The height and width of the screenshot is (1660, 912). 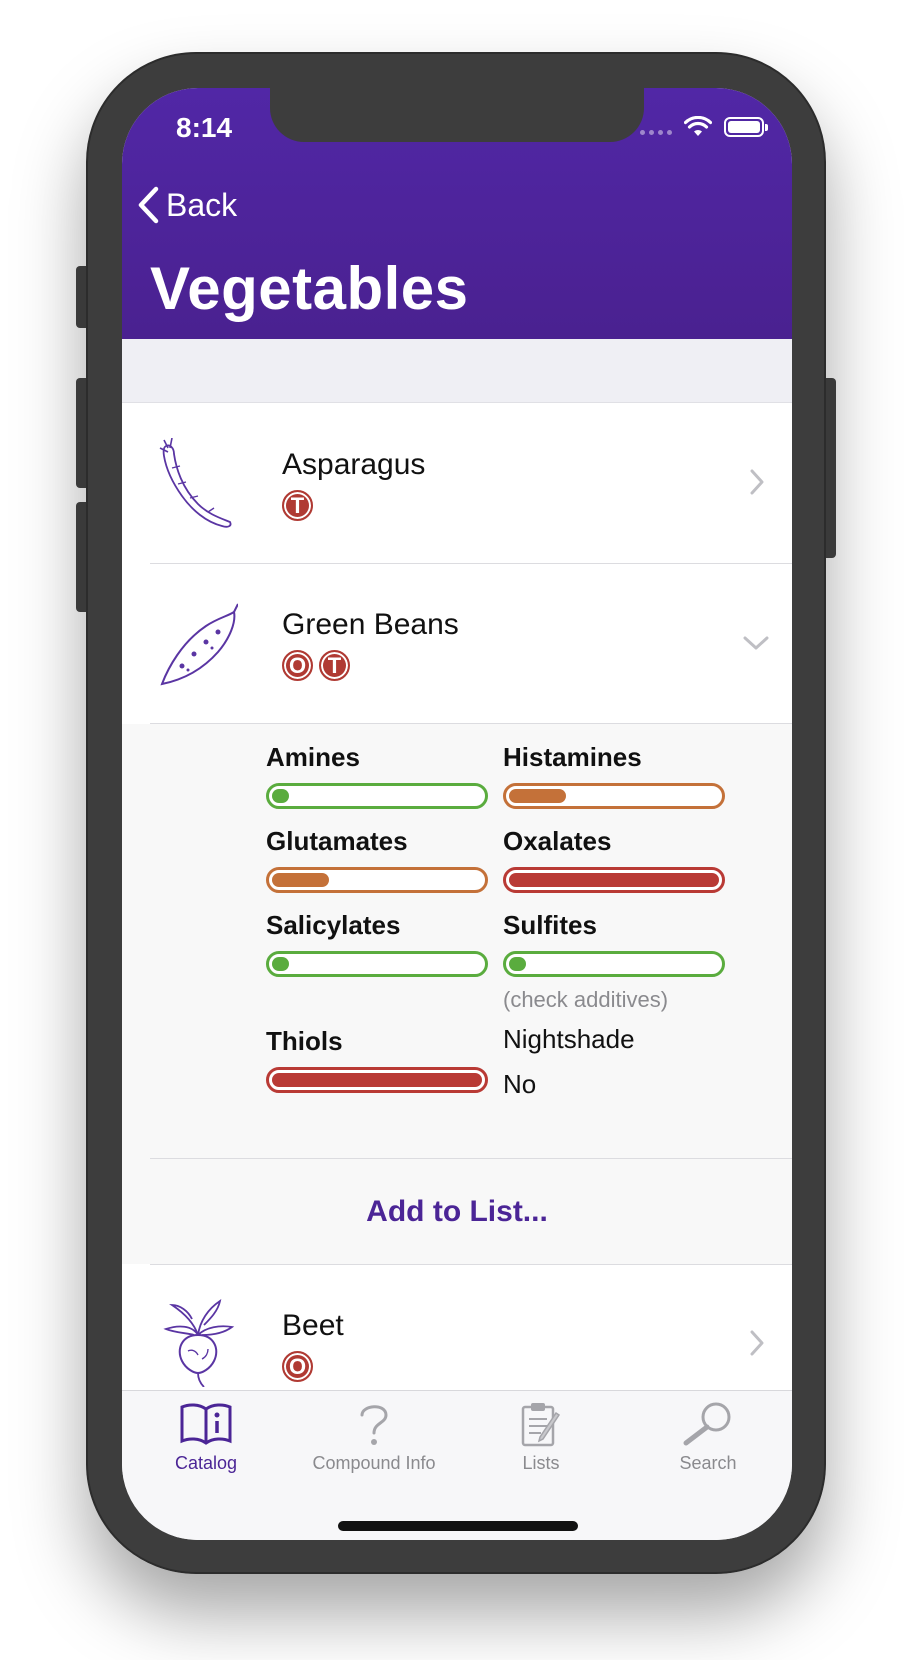 I want to click on tab-catalog: Catalog, so click(x=206, y=1437).